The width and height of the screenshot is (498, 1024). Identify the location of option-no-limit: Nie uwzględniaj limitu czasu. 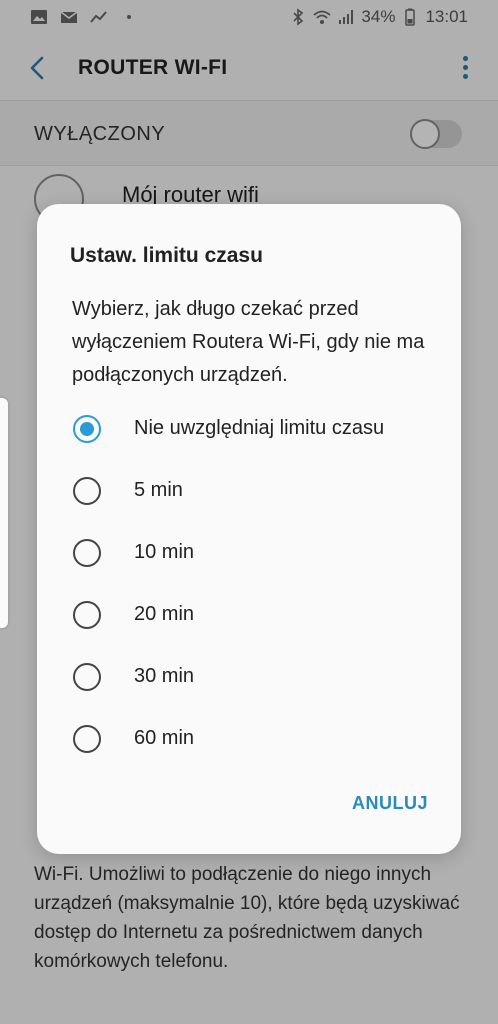
(249, 428).